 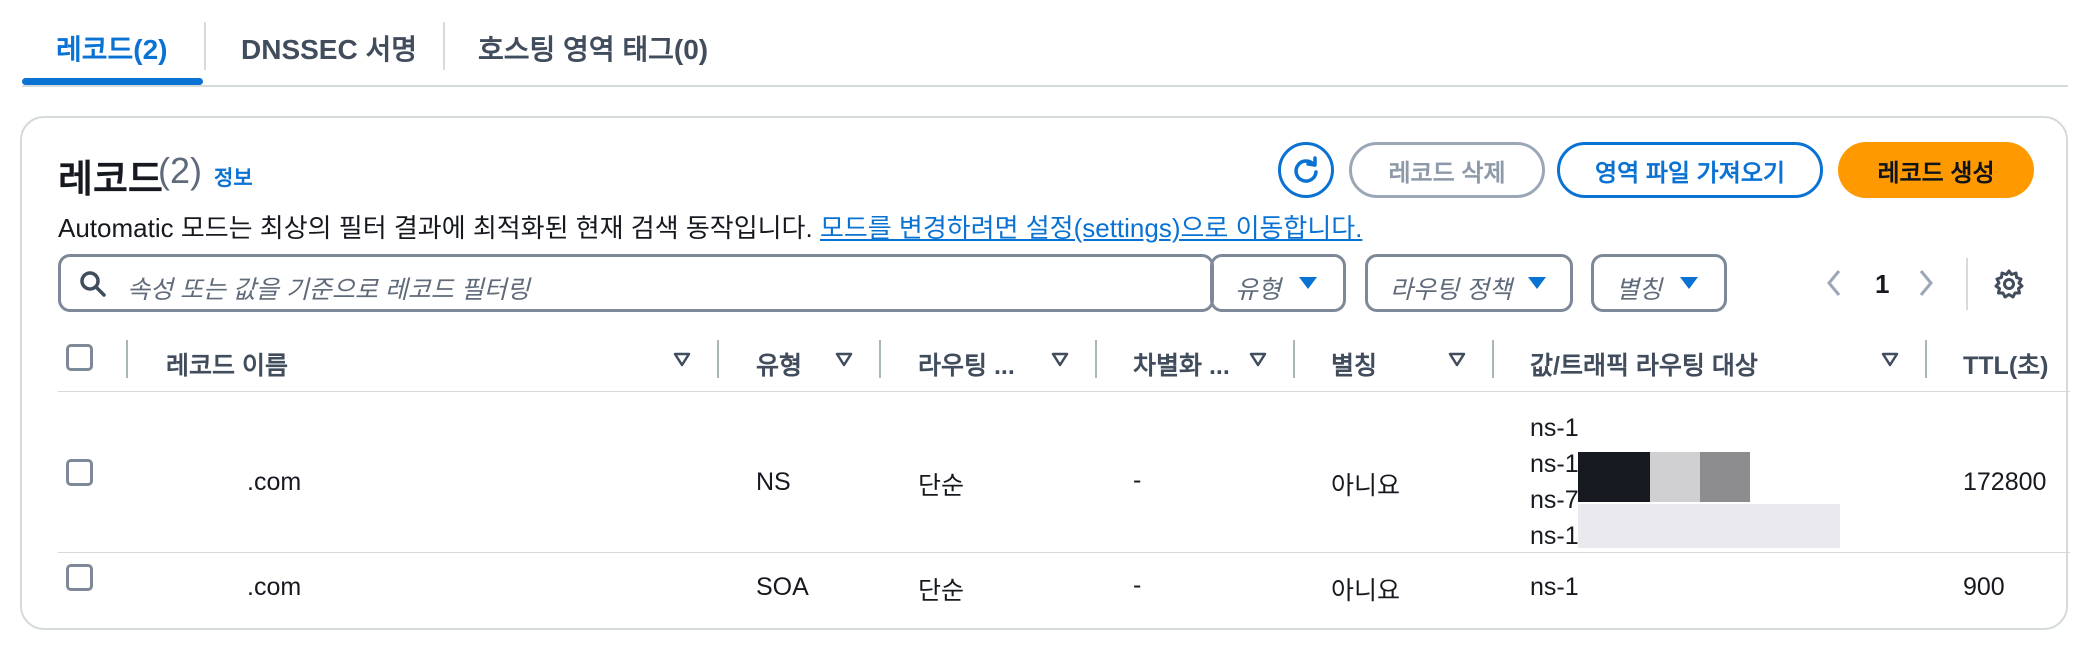 What do you see at coordinates (2005, 364) in the screenshot?
I see `column-header-ttl: TTL(초)` at bounding box center [2005, 364].